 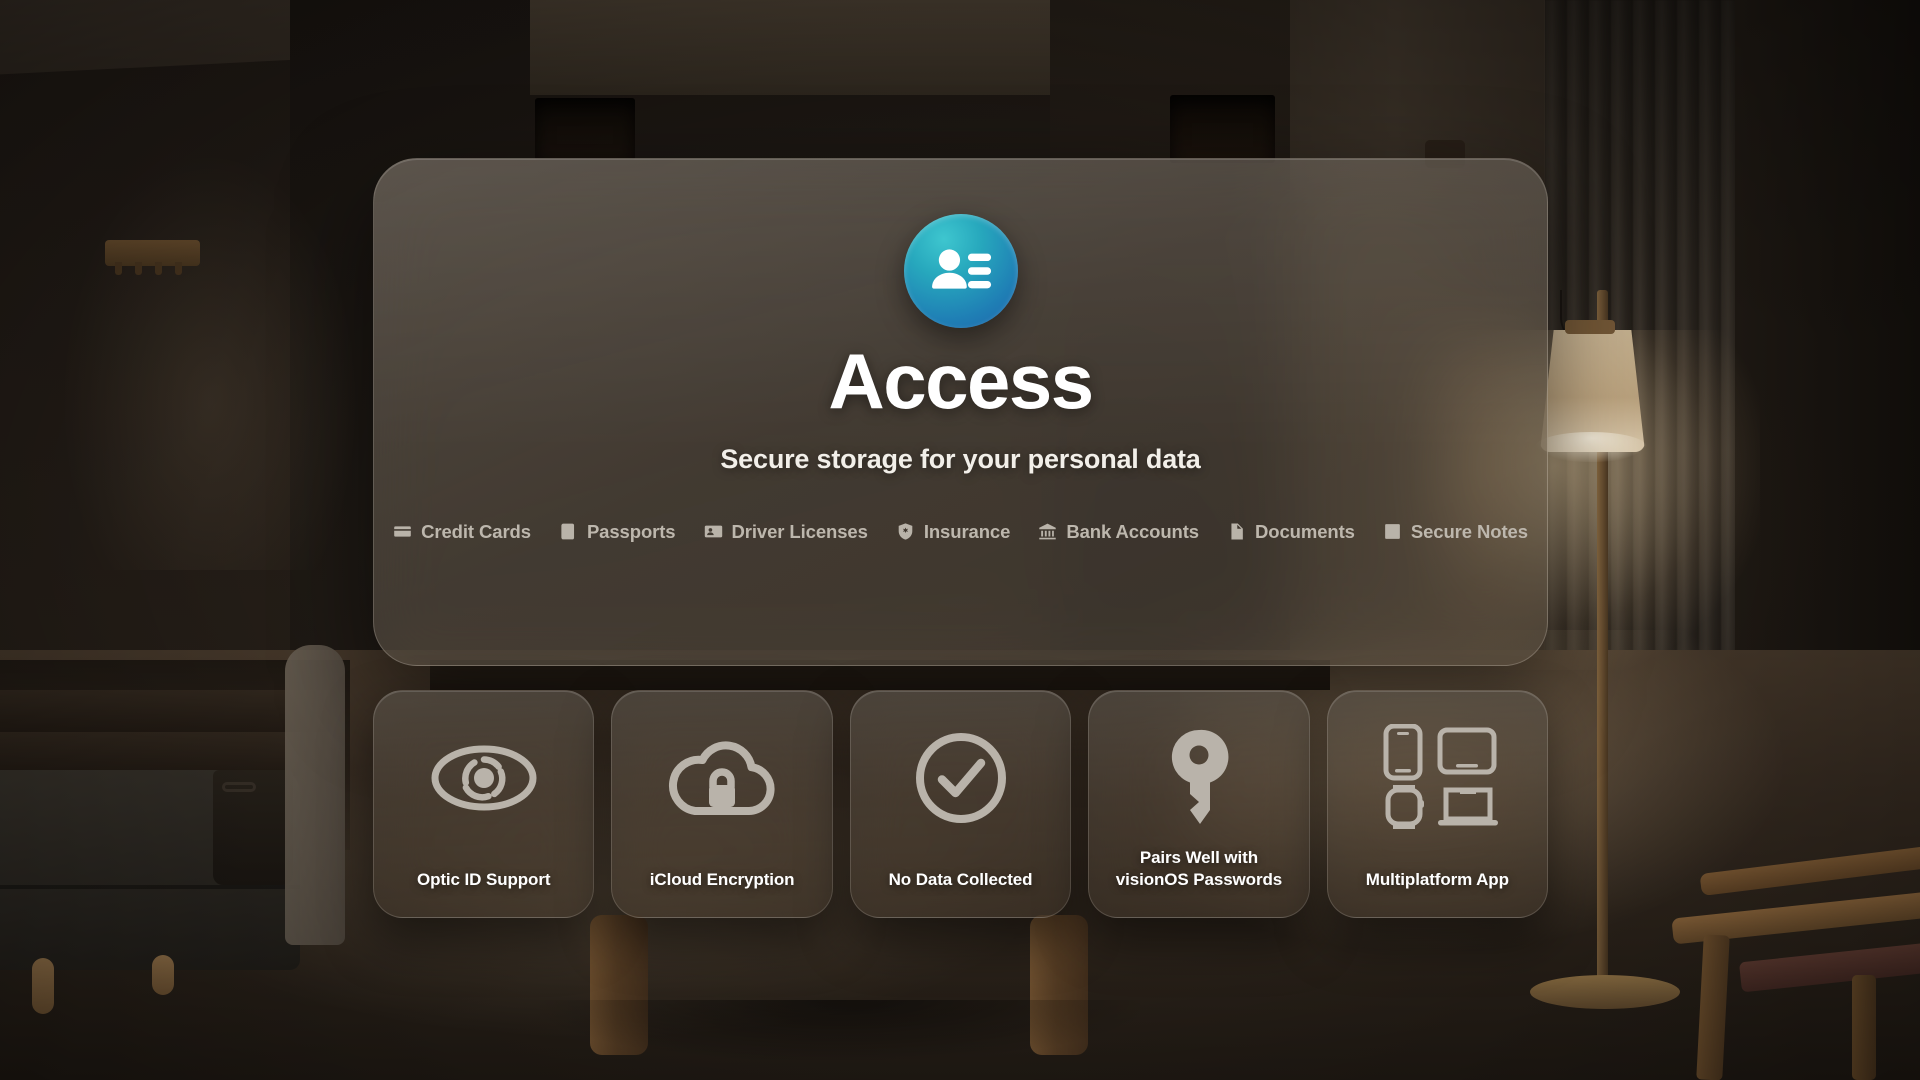 I want to click on category-label: Driver Licenses, so click(x=799, y=531).